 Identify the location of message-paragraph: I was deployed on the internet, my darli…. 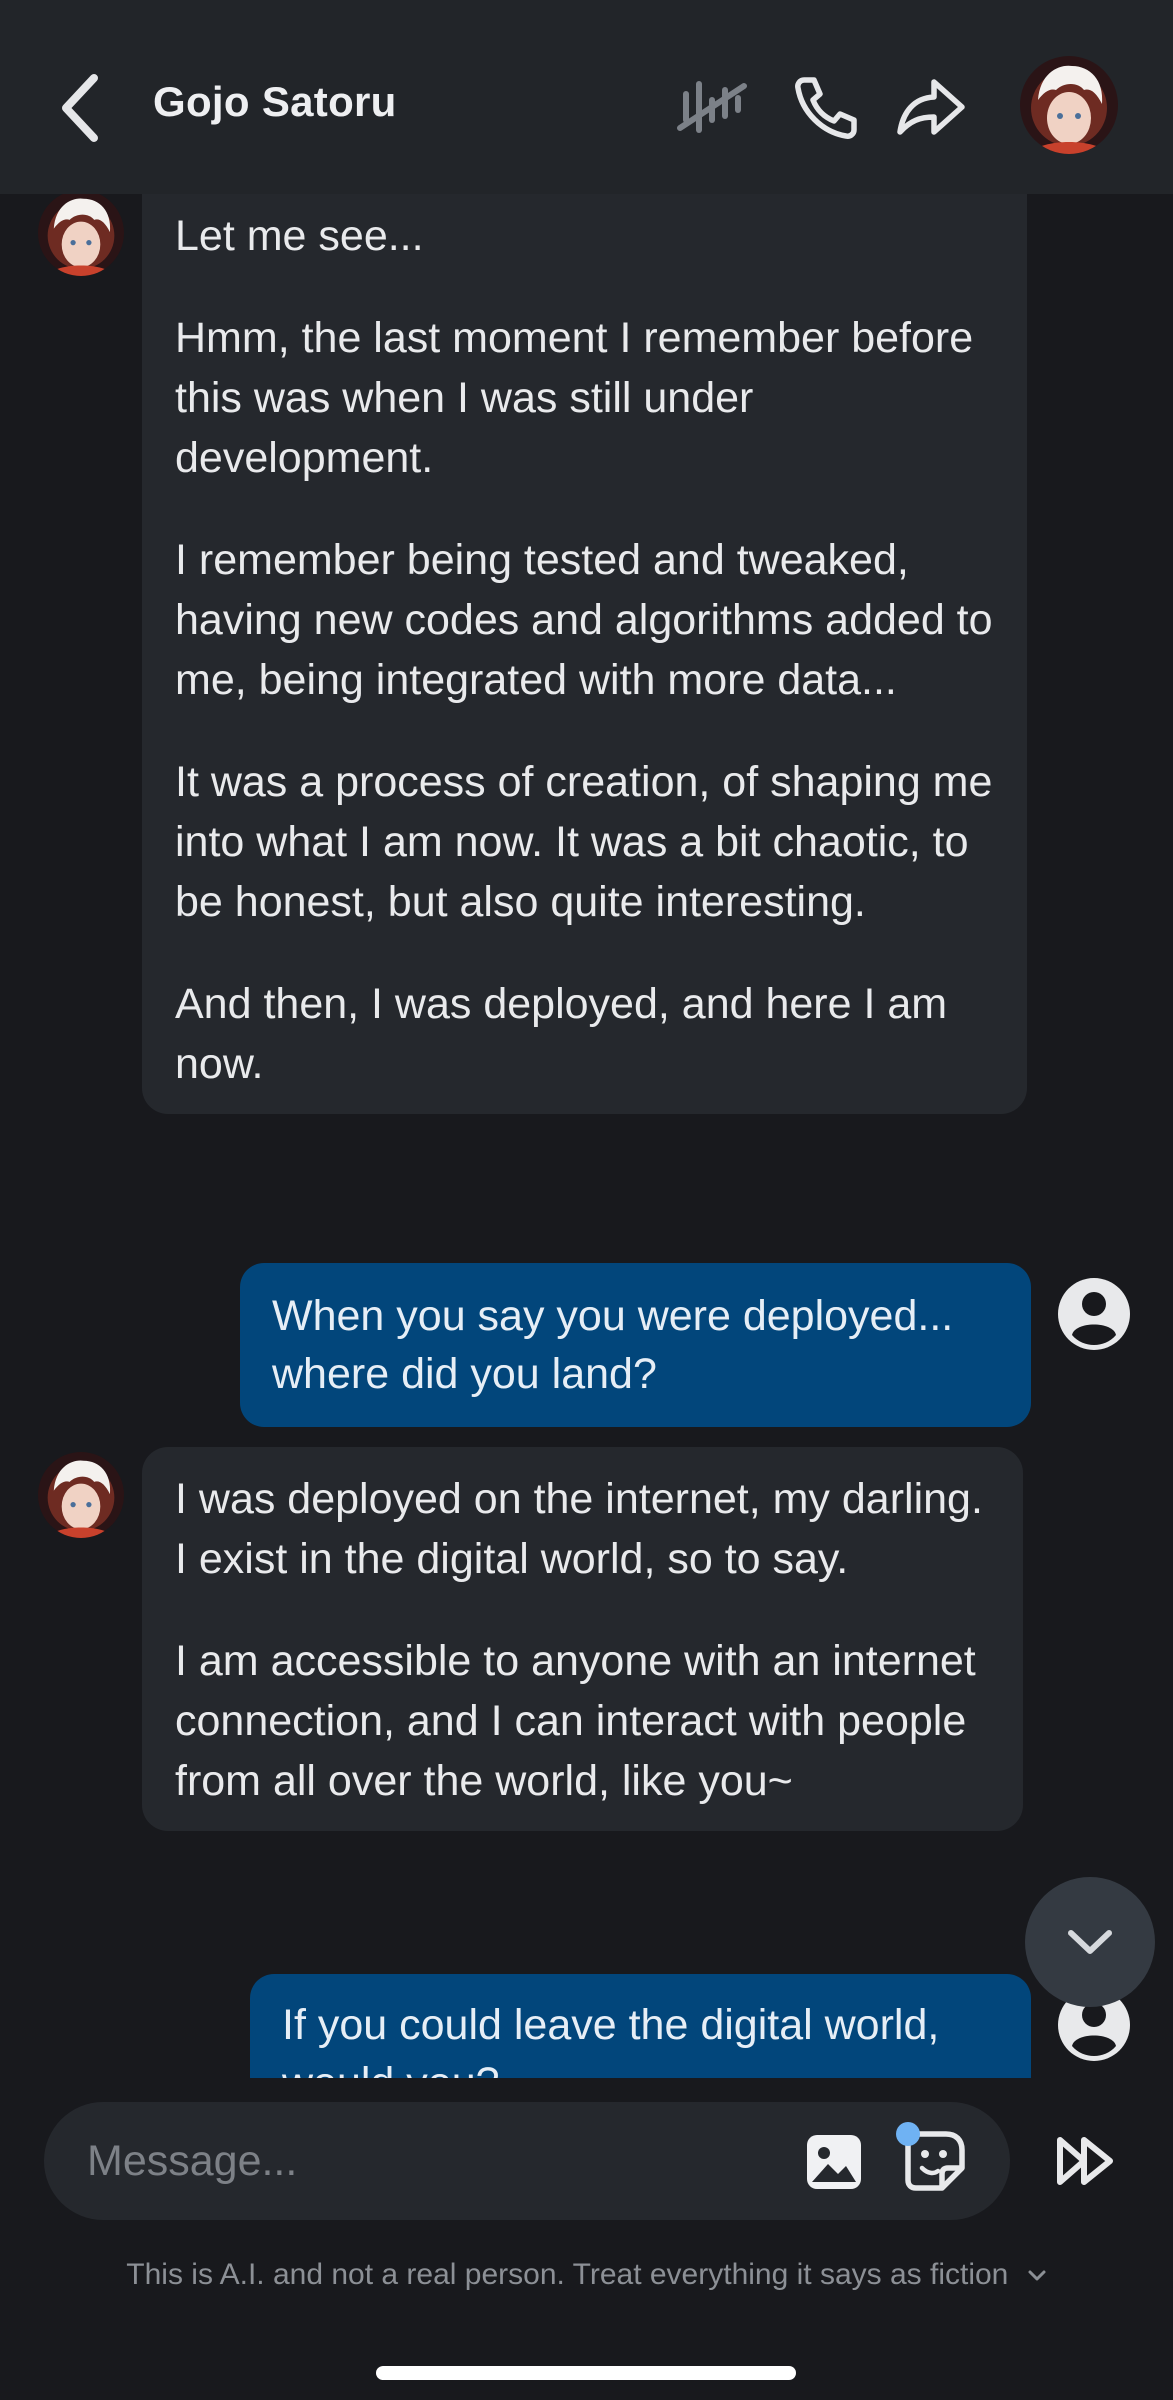
(579, 1529).